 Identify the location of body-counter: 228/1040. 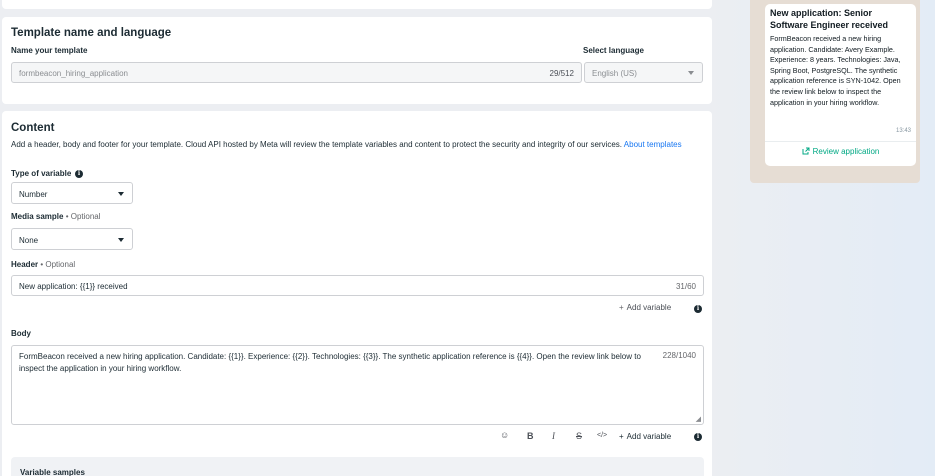
(679, 355).